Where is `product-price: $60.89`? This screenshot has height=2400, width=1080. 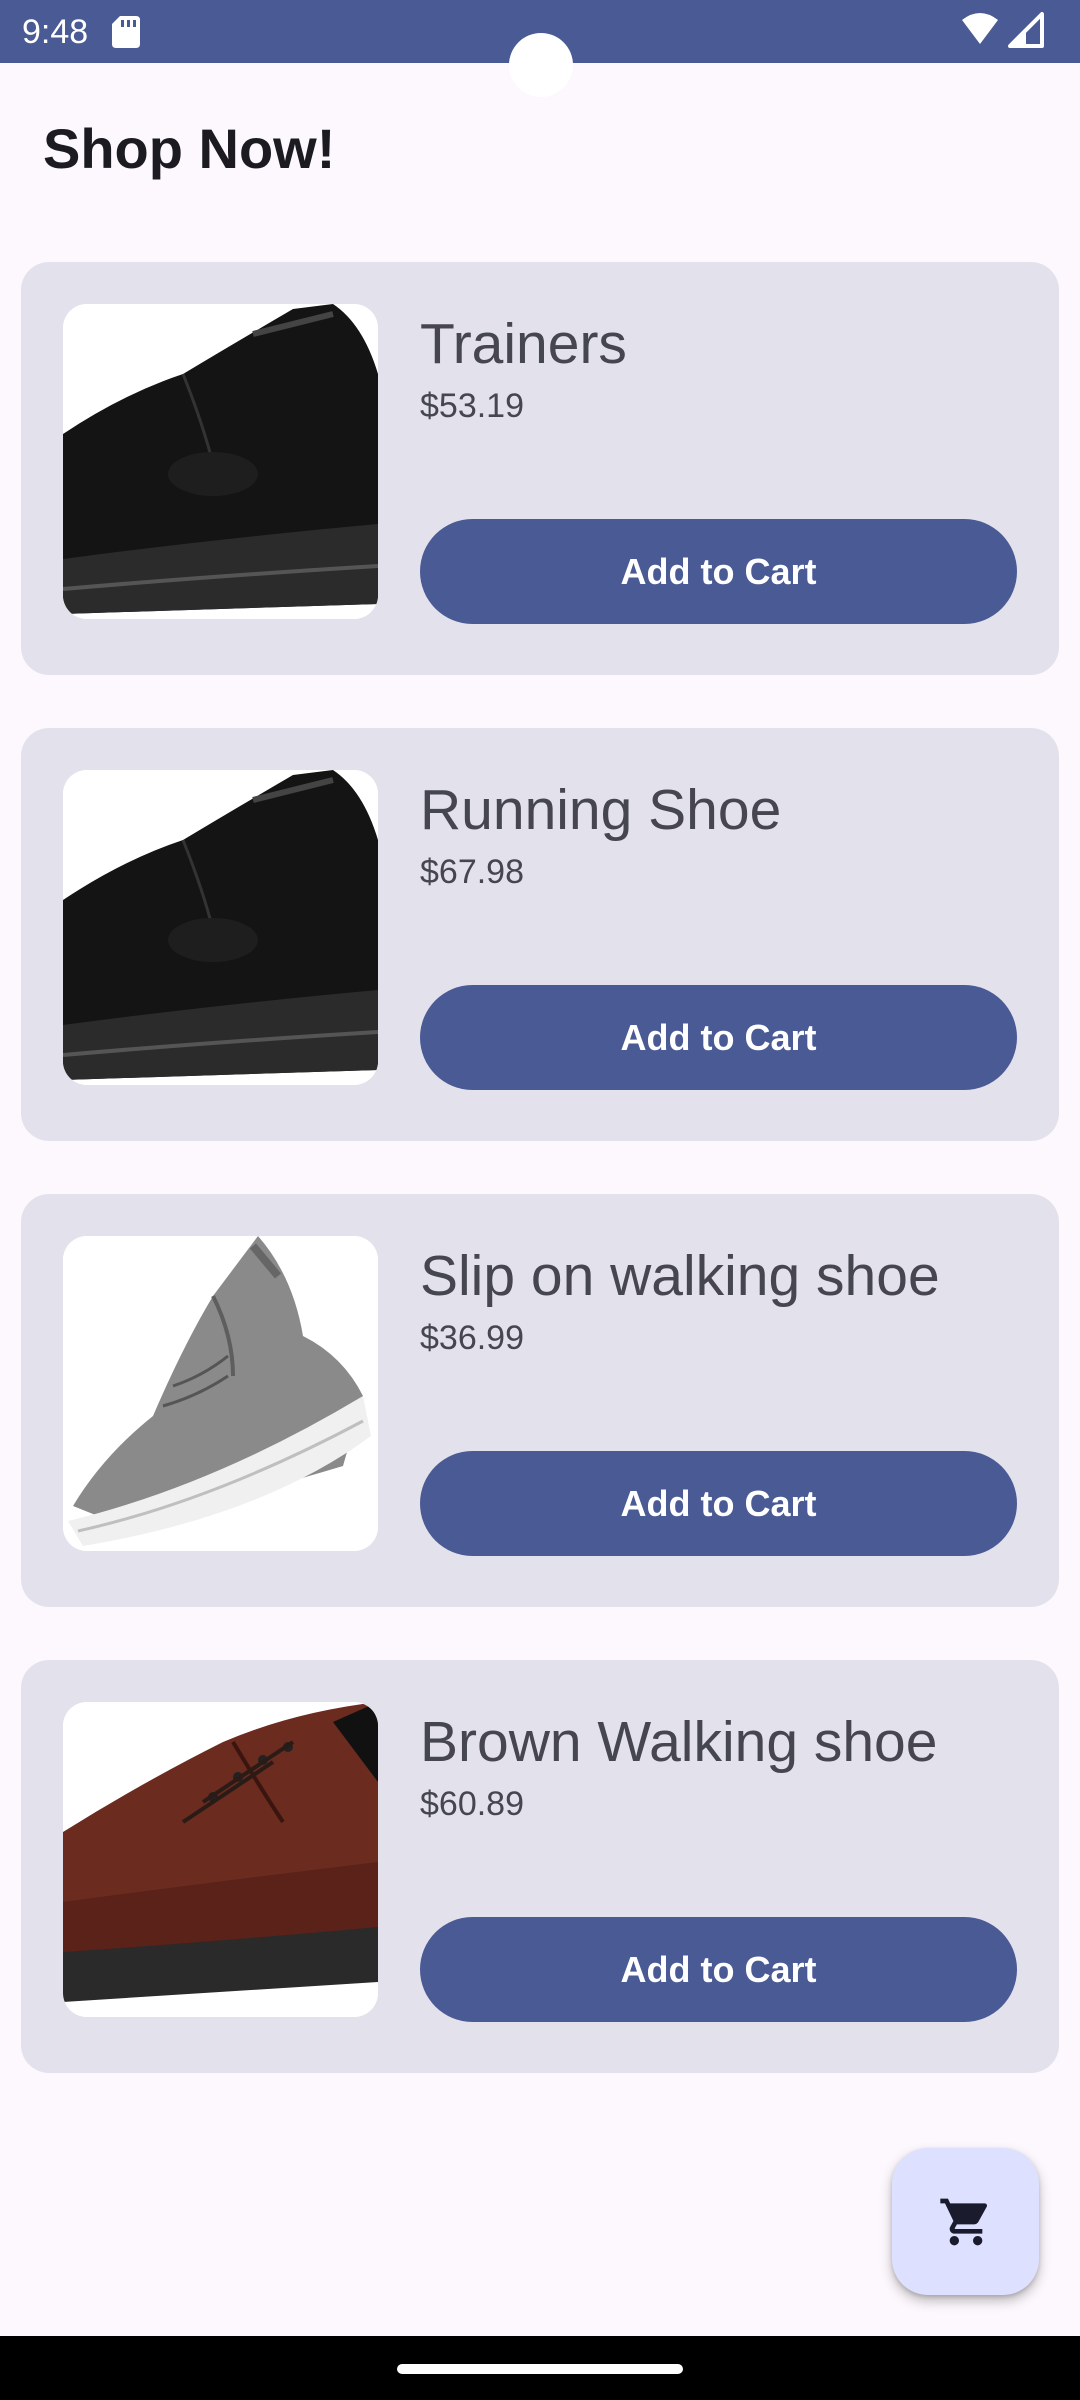 product-price: $60.89 is located at coordinates (472, 1804).